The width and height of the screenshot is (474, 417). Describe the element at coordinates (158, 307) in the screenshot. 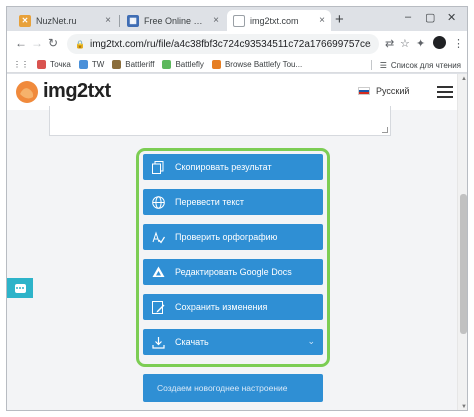

I see `save-edit-icon` at that location.